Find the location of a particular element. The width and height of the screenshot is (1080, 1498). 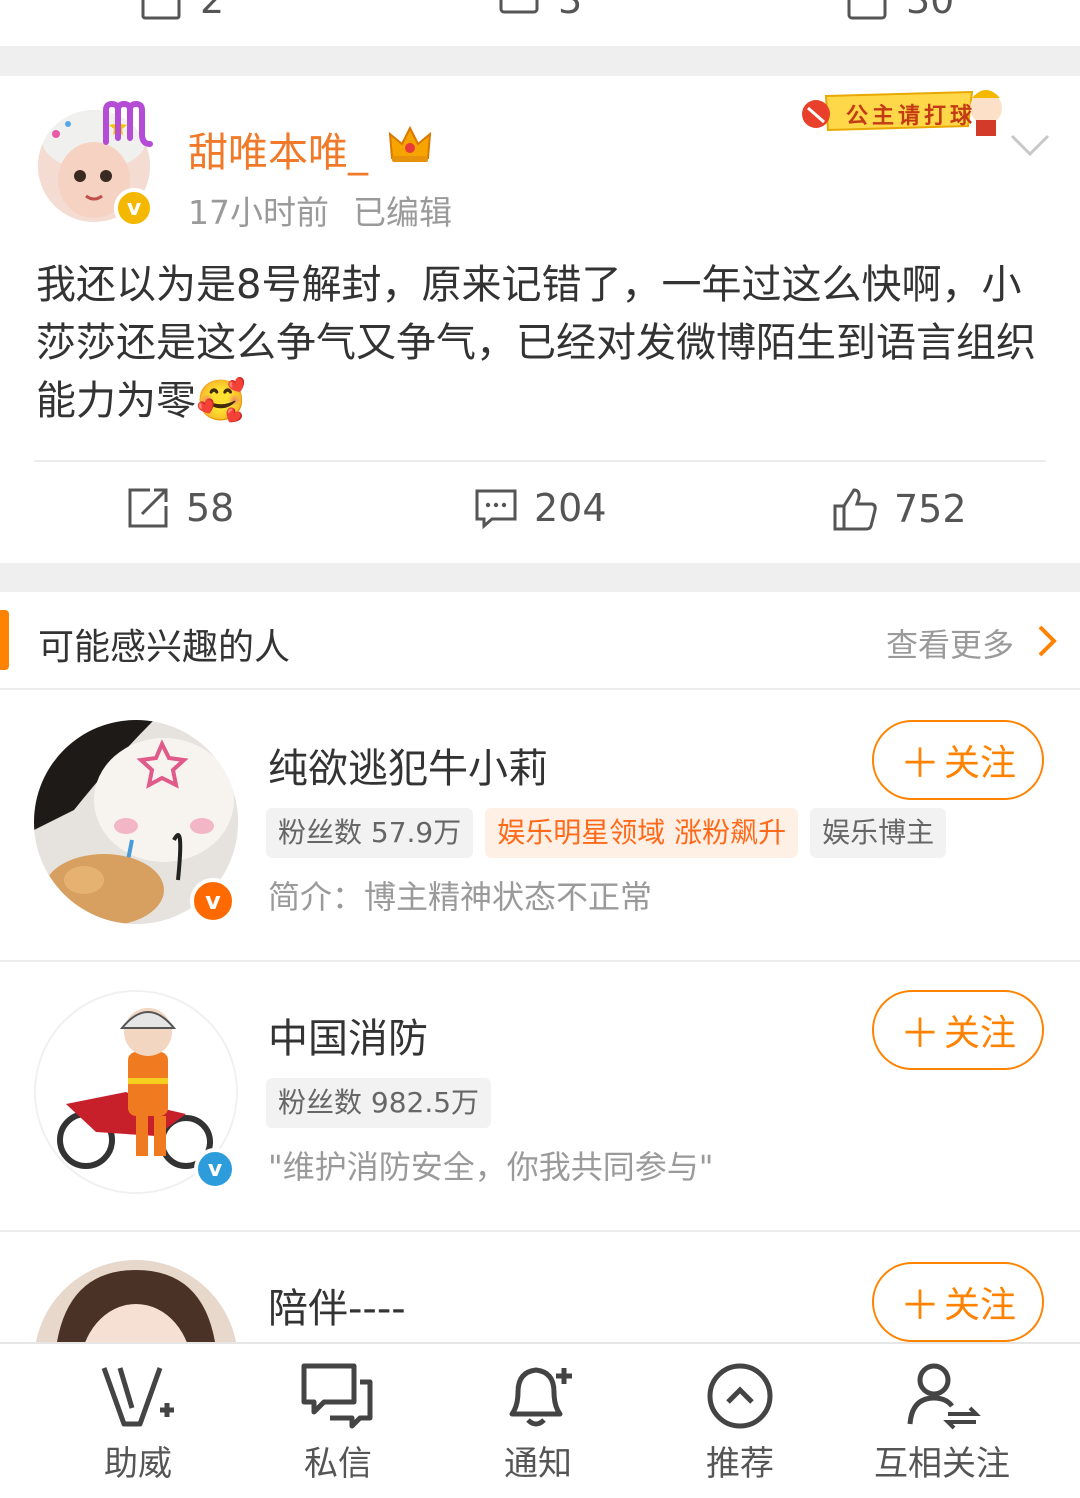

user-name: 纯欲逃犯牛小莉 is located at coordinates (408, 765).